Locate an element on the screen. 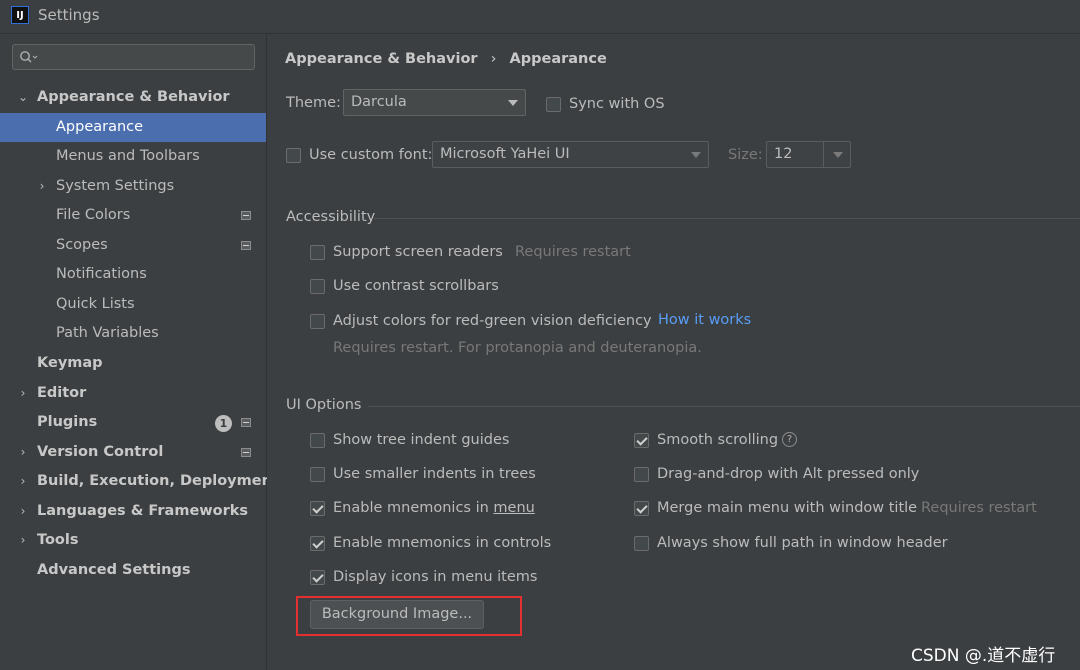  sidebar-item-label: Keymap is located at coordinates (70, 363).